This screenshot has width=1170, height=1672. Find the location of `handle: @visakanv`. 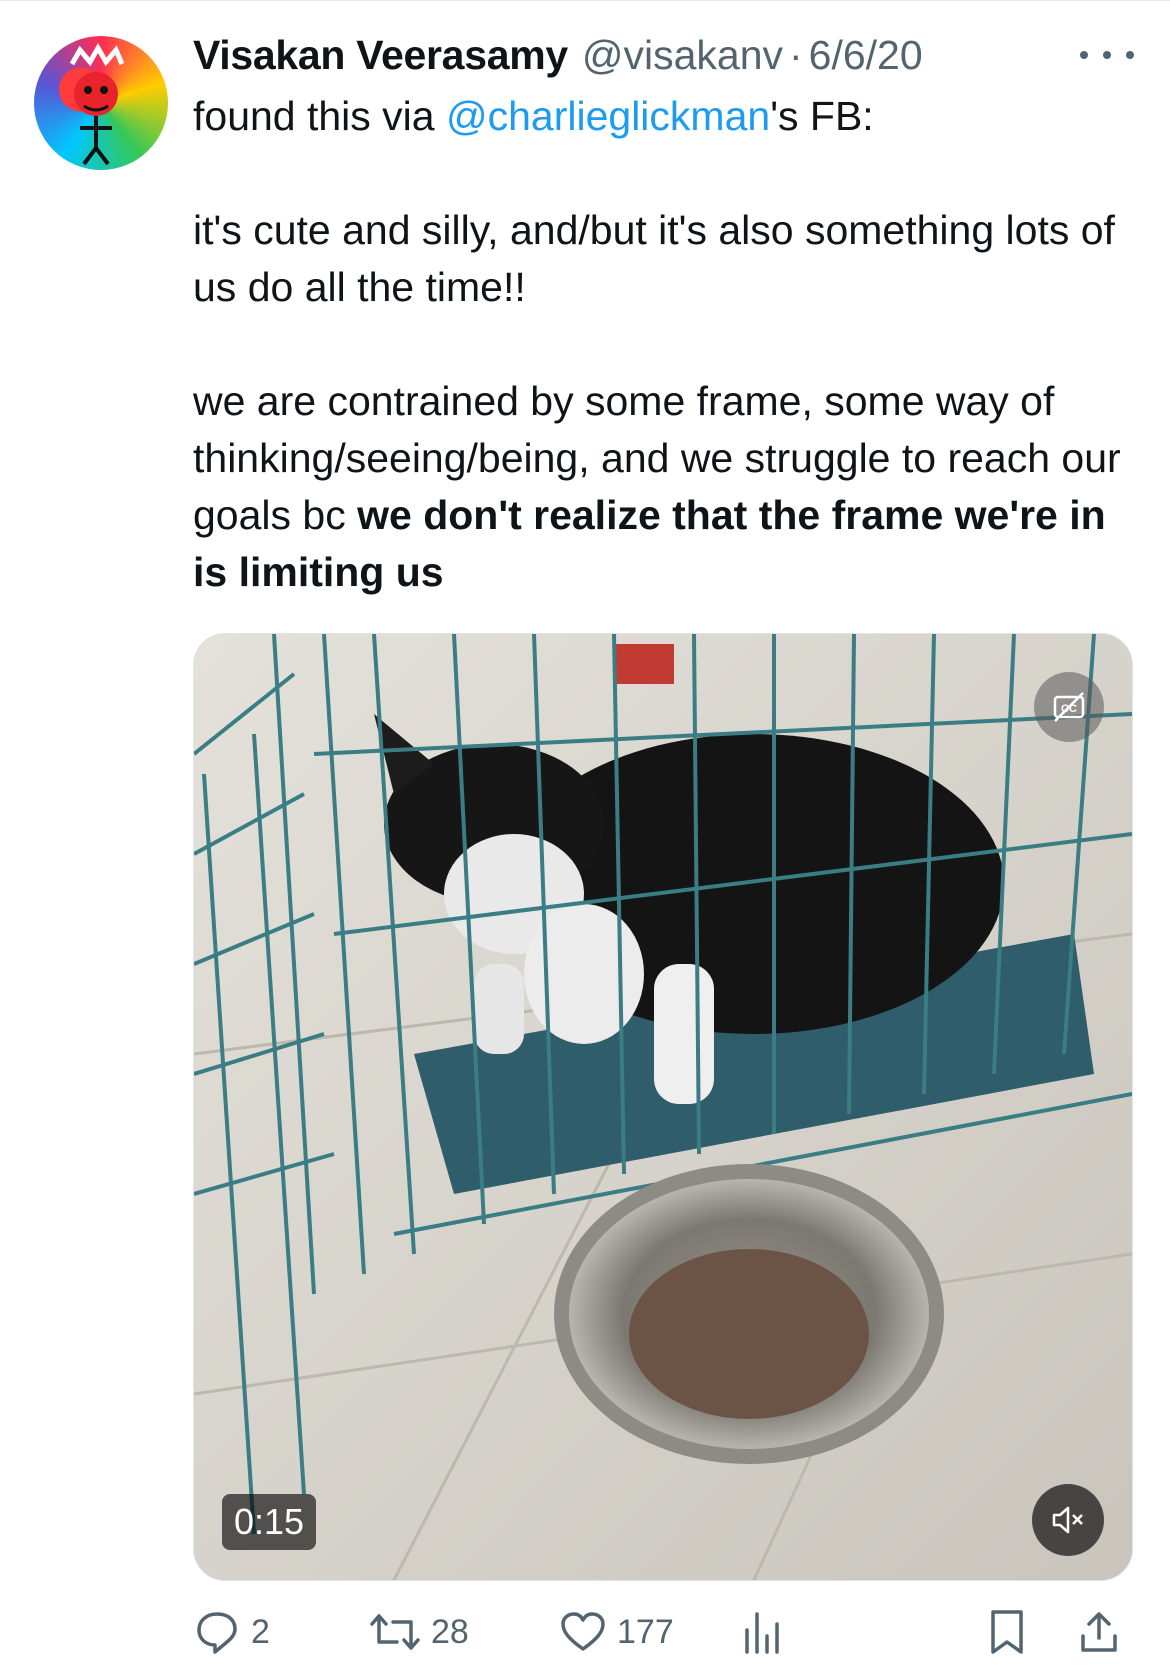

handle: @visakanv is located at coordinates (682, 55).